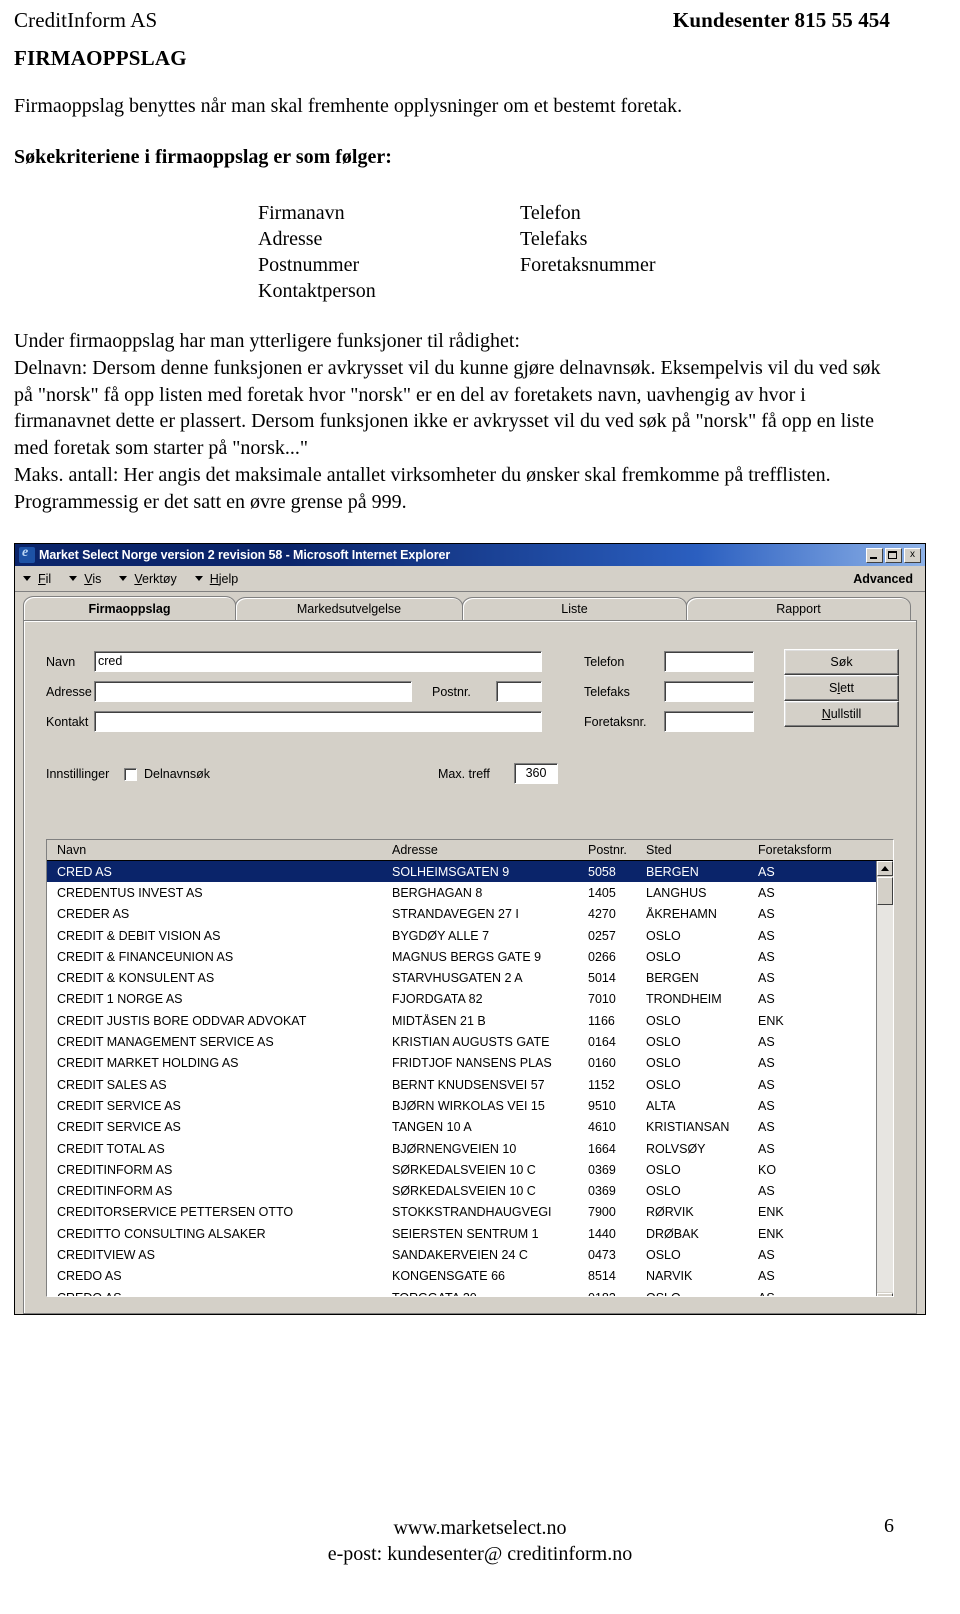 Image resolution: width=960 pixels, height=1614 pixels. What do you see at coordinates (602, 978) in the screenshot?
I see `cell-postnr: 5014` at bounding box center [602, 978].